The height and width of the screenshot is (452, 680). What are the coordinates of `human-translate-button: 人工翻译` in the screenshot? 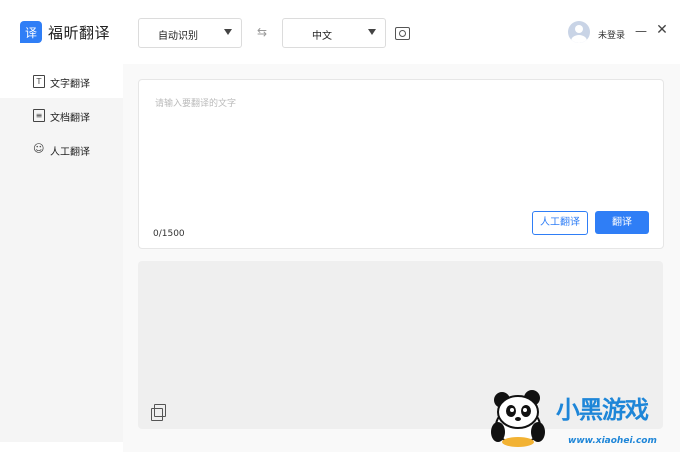 It's located at (560, 223).